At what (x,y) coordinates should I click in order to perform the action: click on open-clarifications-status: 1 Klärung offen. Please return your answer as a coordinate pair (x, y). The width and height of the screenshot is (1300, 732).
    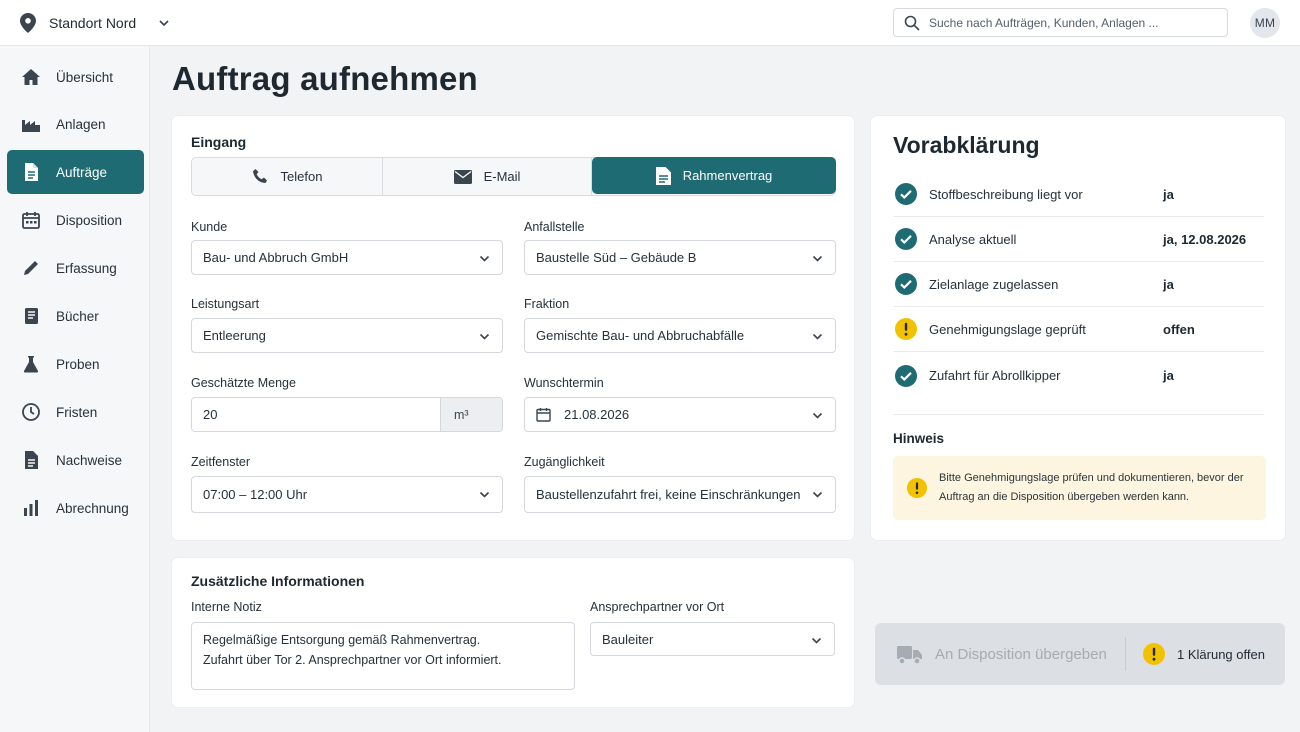
    Looking at the image, I should click on (1195, 654).